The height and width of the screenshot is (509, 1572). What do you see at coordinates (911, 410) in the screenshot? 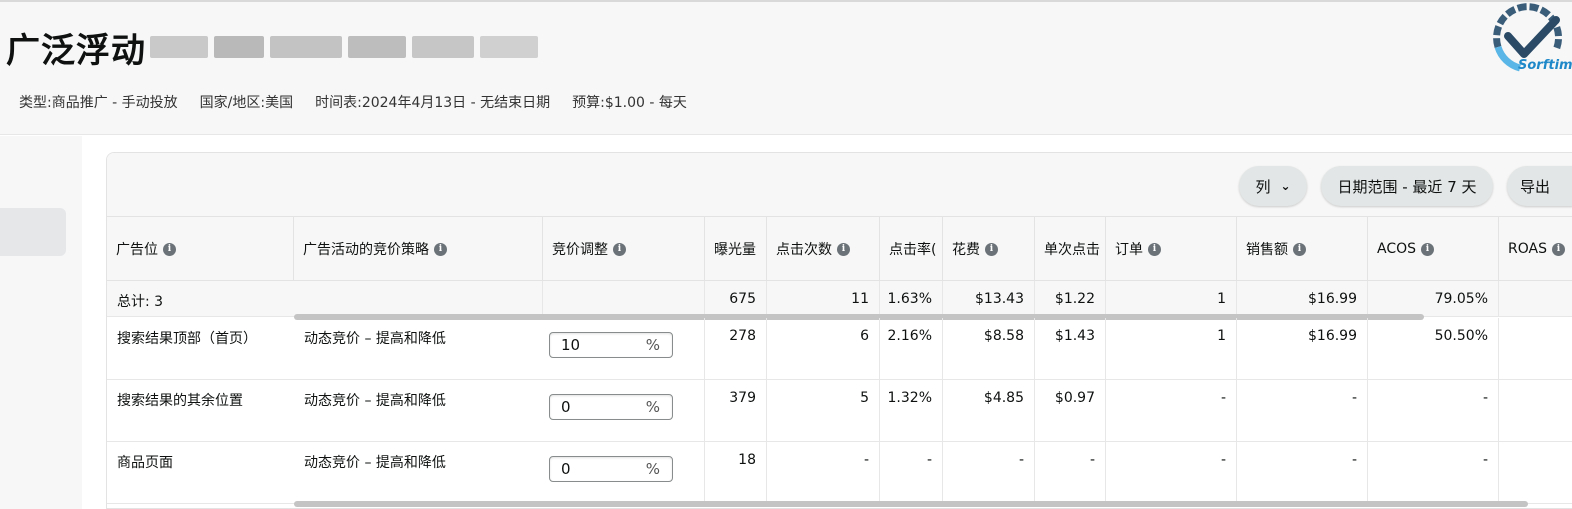
I see `ctr-cell: 1.32%` at bounding box center [911, 410].